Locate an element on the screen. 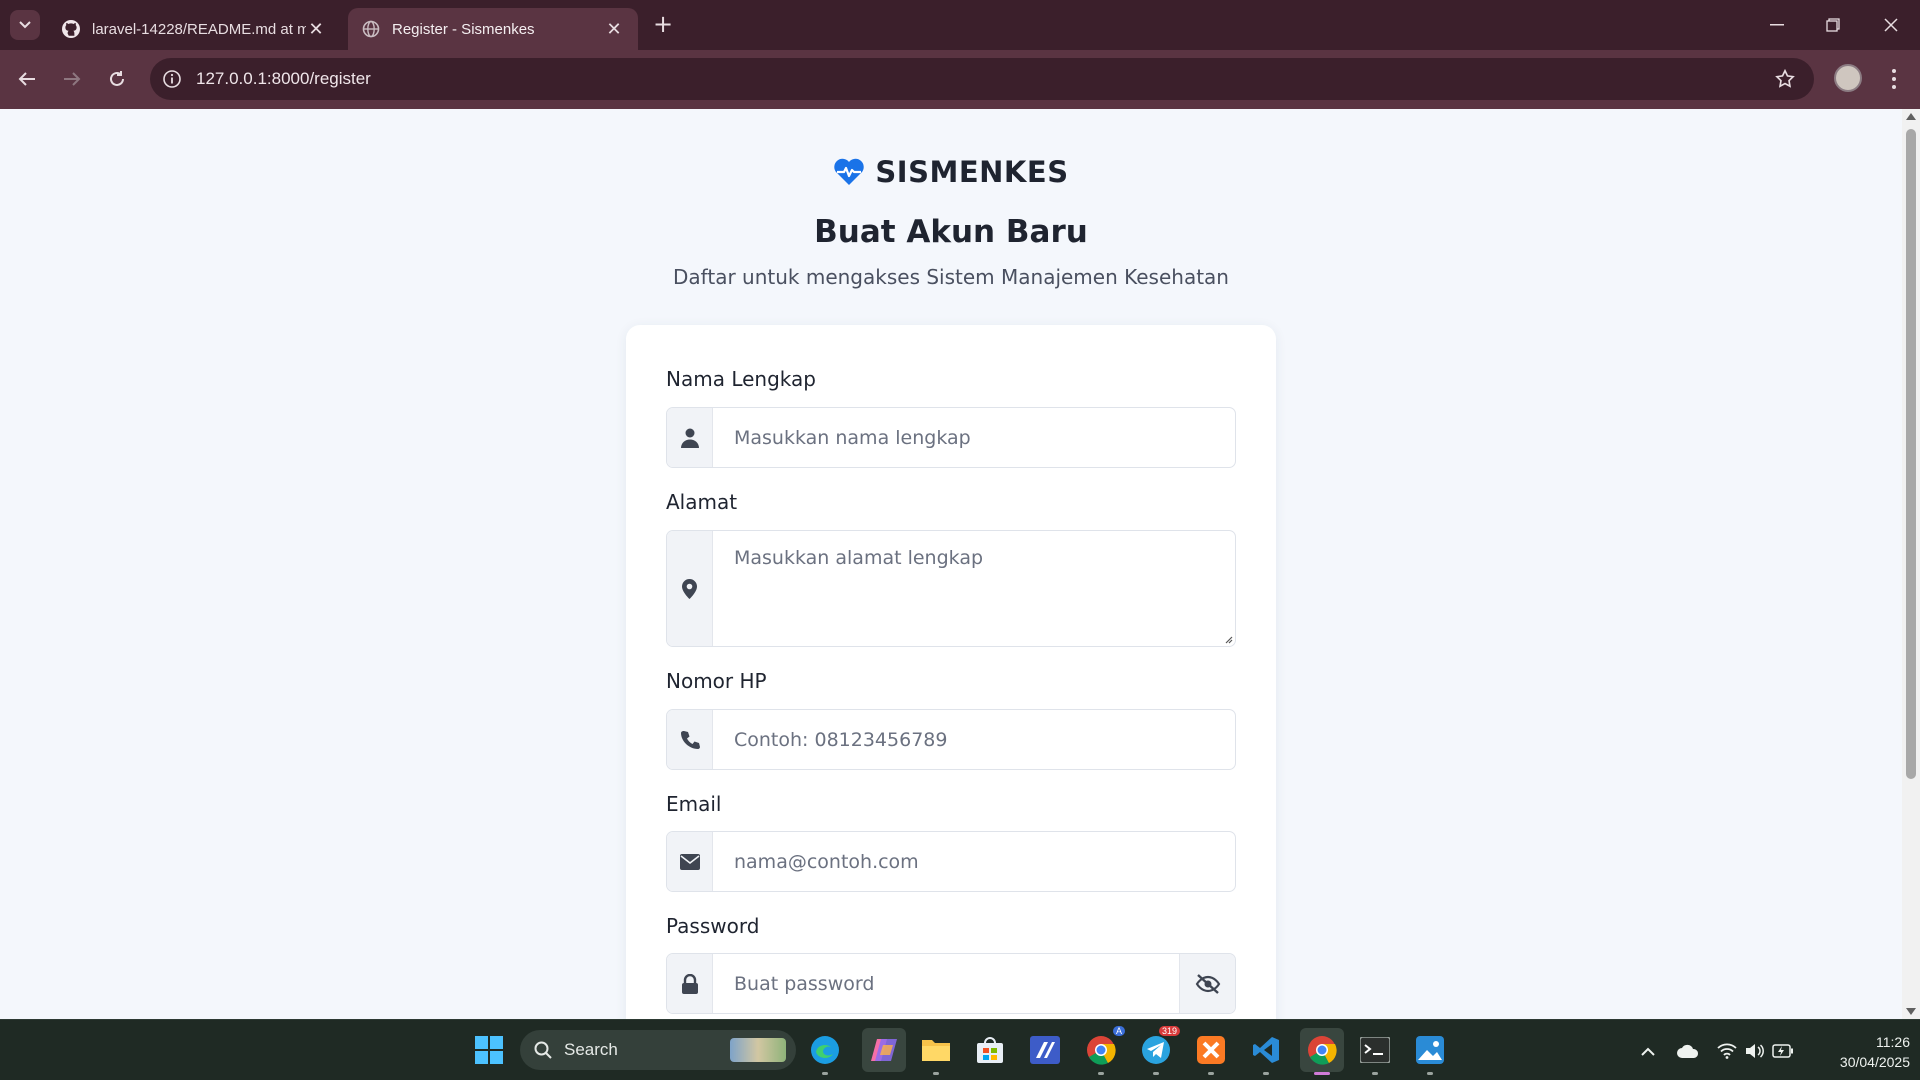  reload-icon is located at coordinates (117, 78).